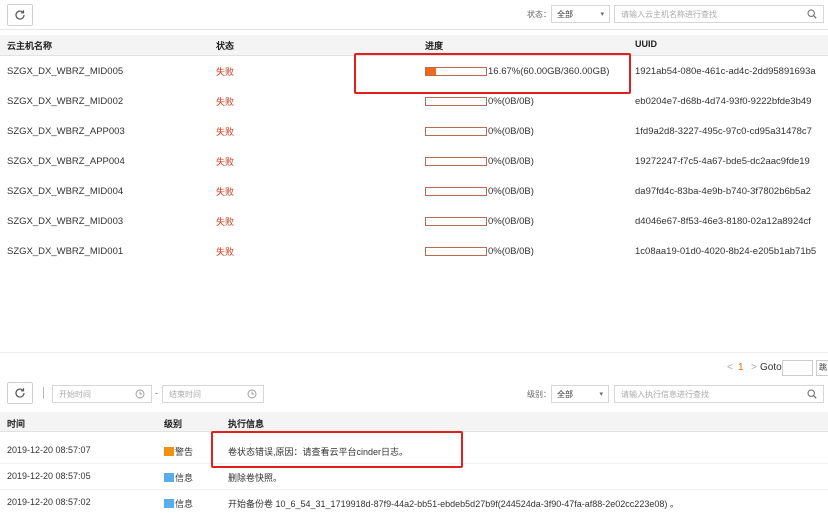  What do you see at coordinates (246, 424) in the screenshot?
I see `column-header-message: 执行信息` at bounding box center [246, 424].